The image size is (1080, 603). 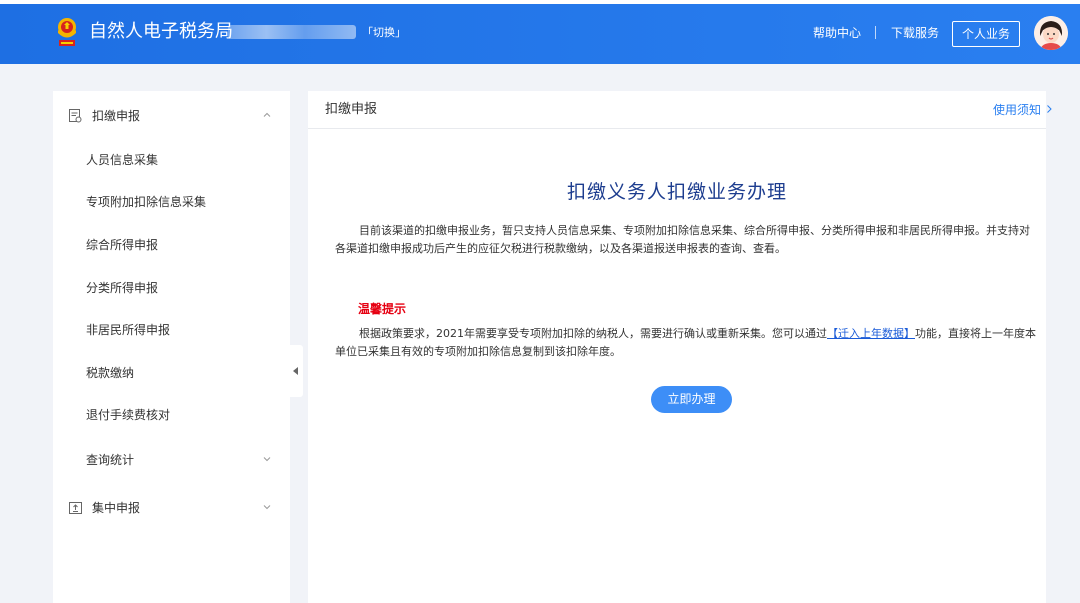 I want to click on report-form-icon, so click(x=75, y=116).